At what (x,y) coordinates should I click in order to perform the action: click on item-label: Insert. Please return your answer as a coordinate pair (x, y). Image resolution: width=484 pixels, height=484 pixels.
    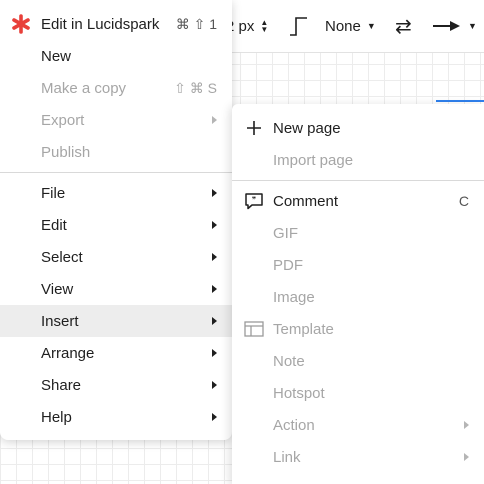
    Looking at the image, I should click on (60, 321).